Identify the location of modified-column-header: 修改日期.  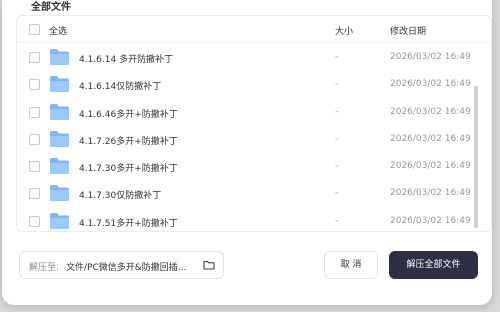
(408, 30).